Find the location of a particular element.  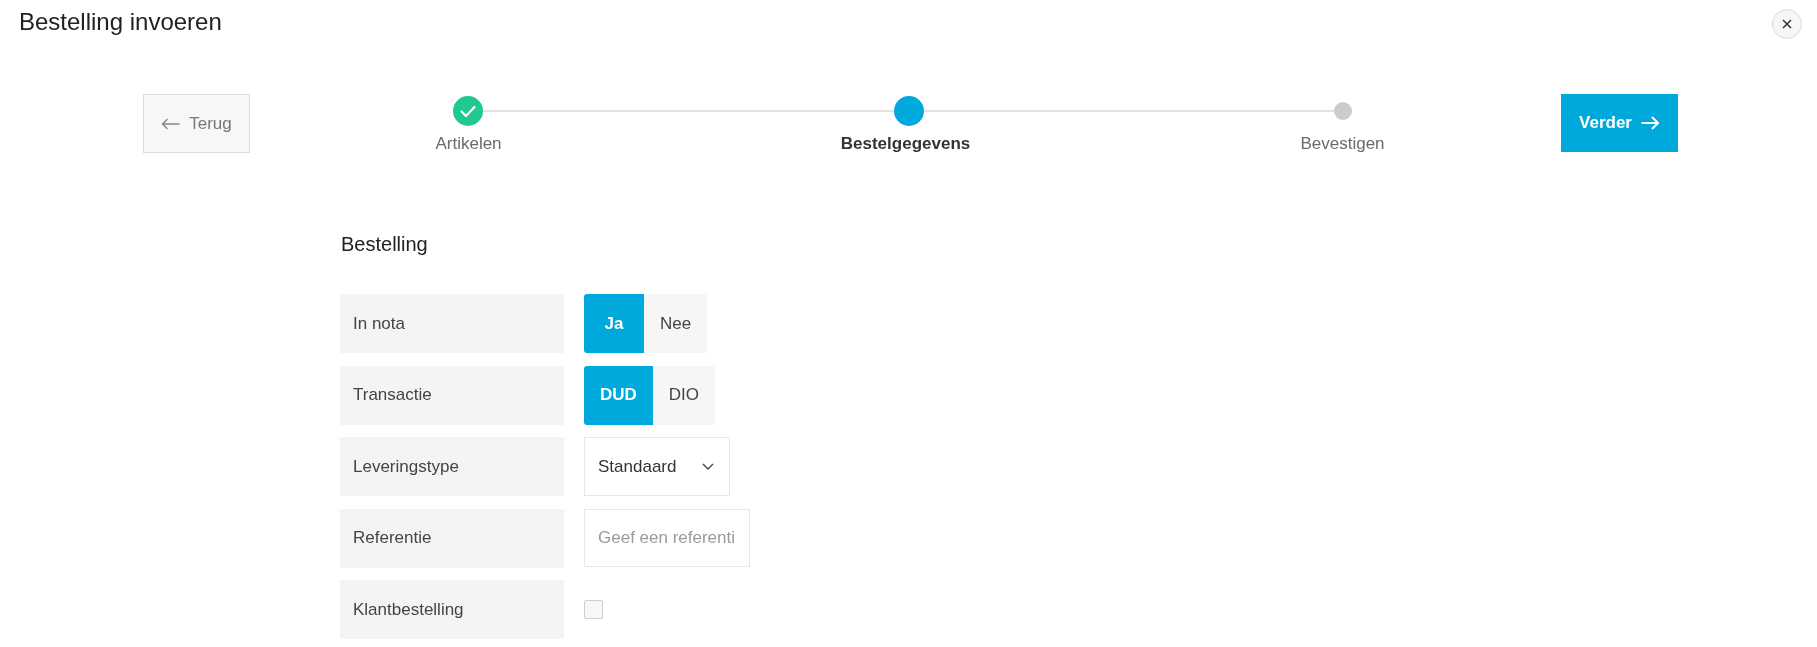

close-button is located at coordinates (1787, 24).